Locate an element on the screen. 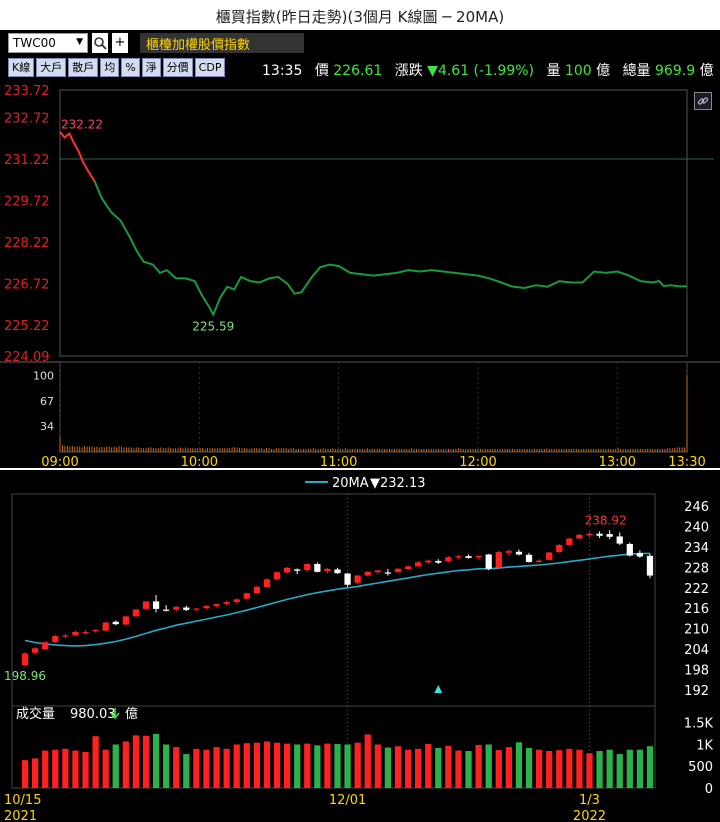 The image size is (720, 822). volume-unit: 億 is located at coordinates (131, 714).